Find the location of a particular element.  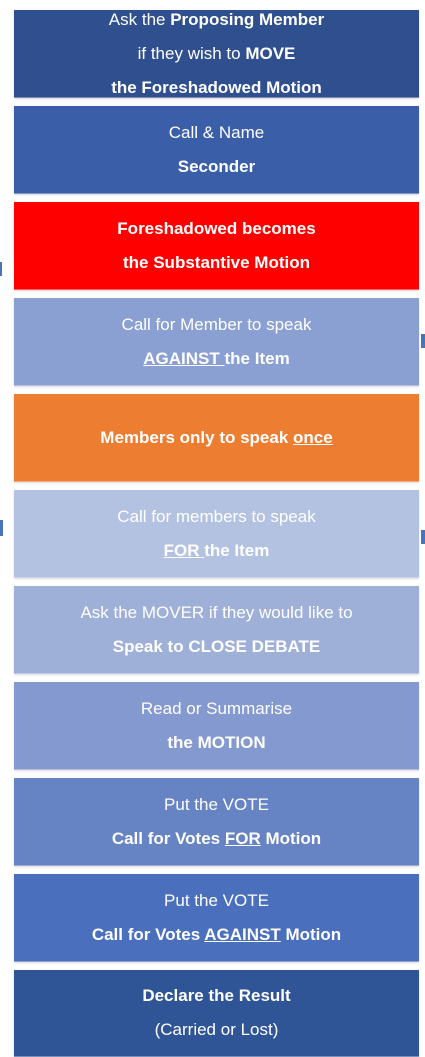

step-3-line-1: Foreshadowed becomes is located at coordinates (216, 229).